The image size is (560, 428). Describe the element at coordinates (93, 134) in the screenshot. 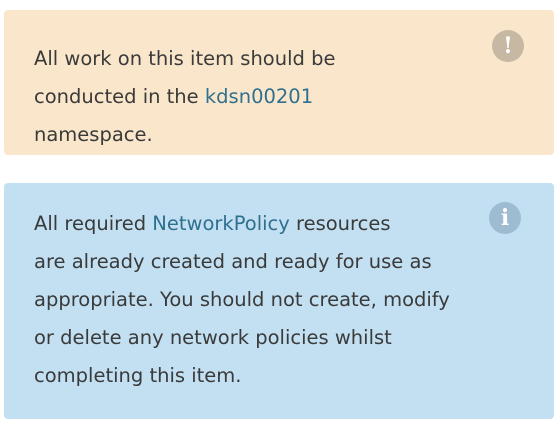

I see `warning-line-3: namespace.` at that location.